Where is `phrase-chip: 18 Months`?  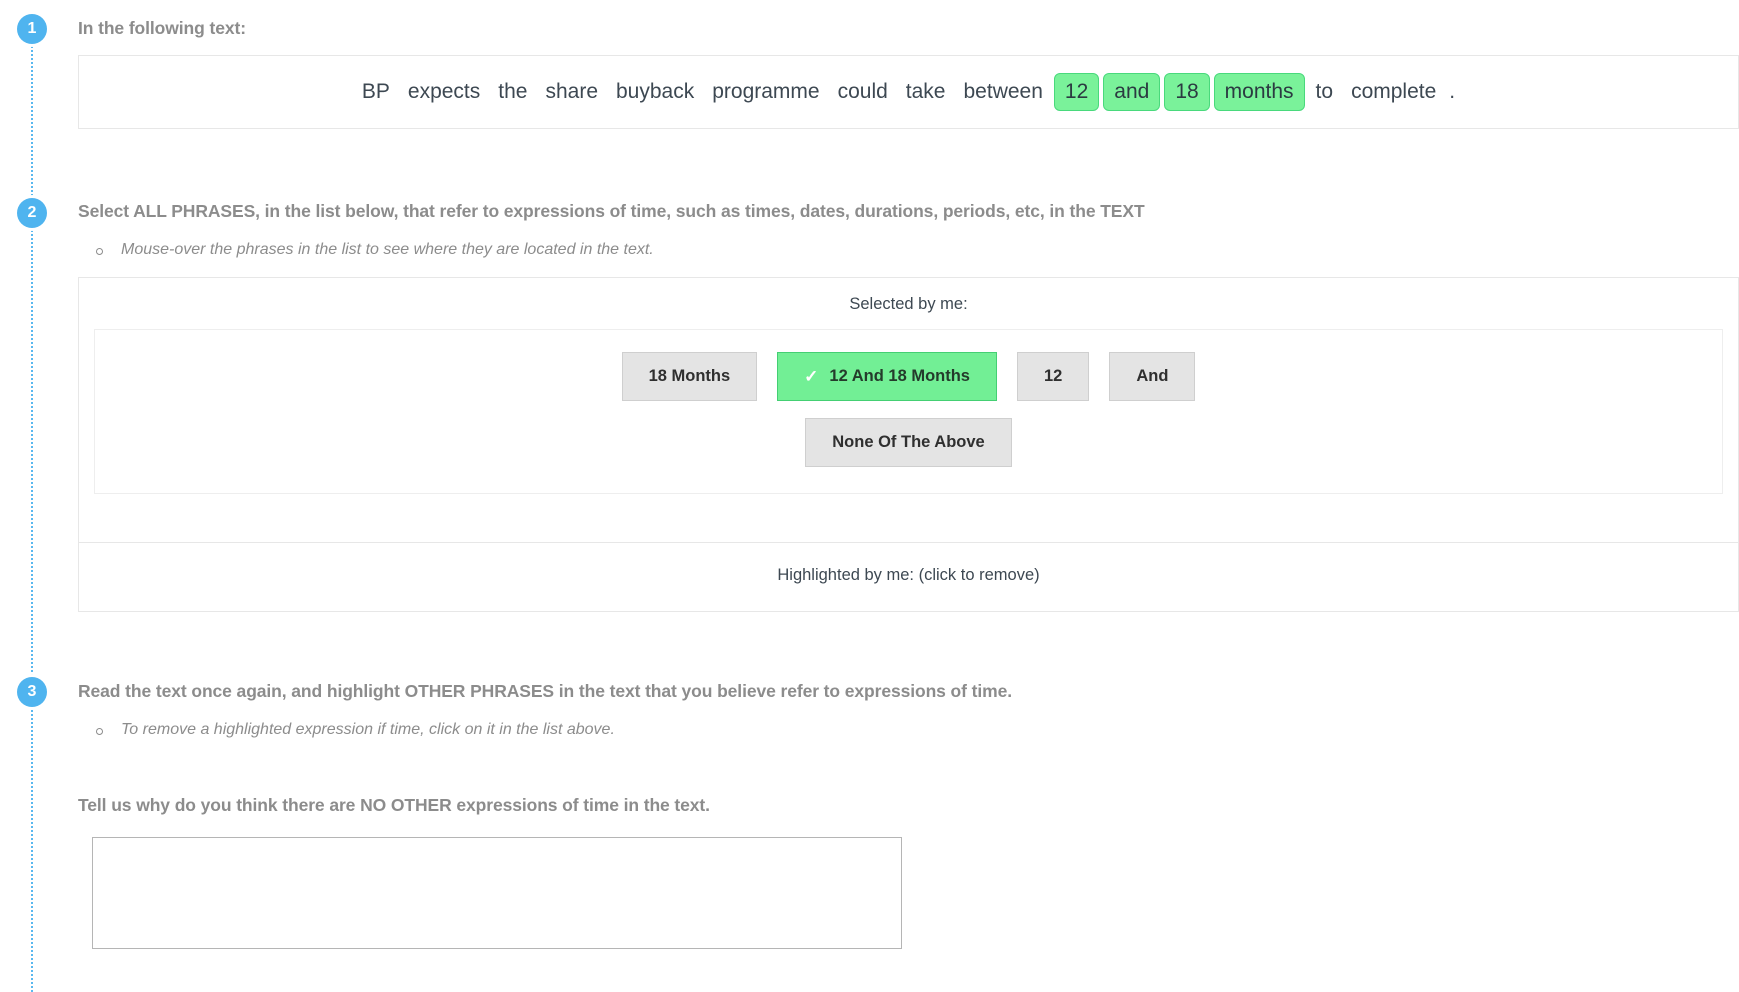
phrase-chip: 18 Months is located at coordinates (689, 376).